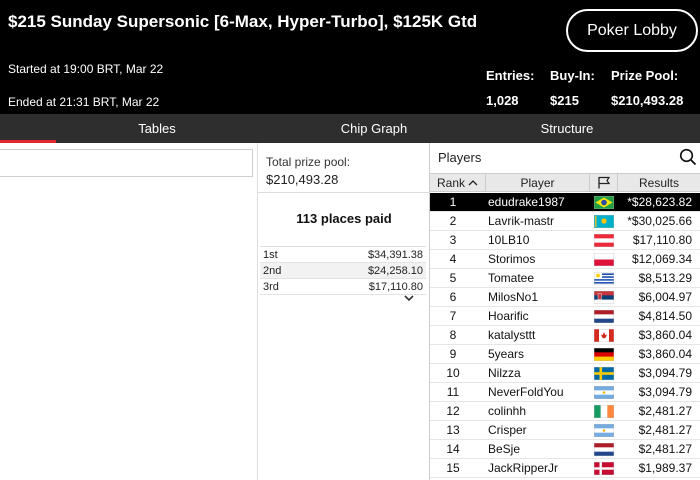  What do you see at coordinates (523, 468) in the screenshot?
I see `player-name: JackRipperJr` at bounding box center [523, 468].